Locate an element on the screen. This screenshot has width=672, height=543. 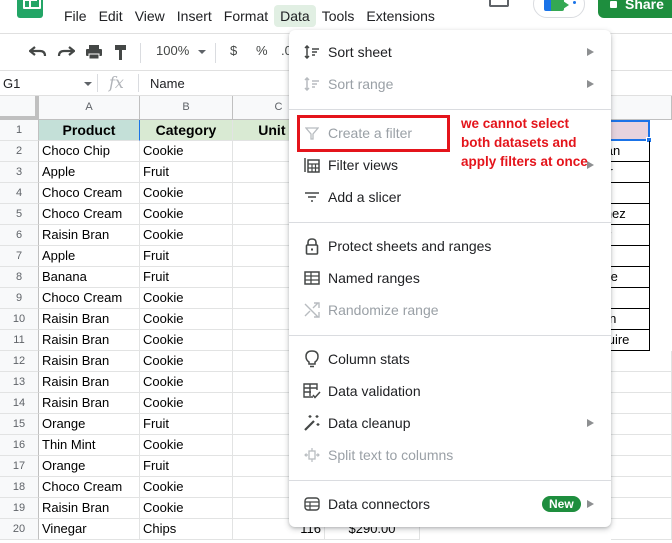
menu-item-protect-sheets-and-ranges: Protect sheets and ranges is located at coordinates (450, 246).